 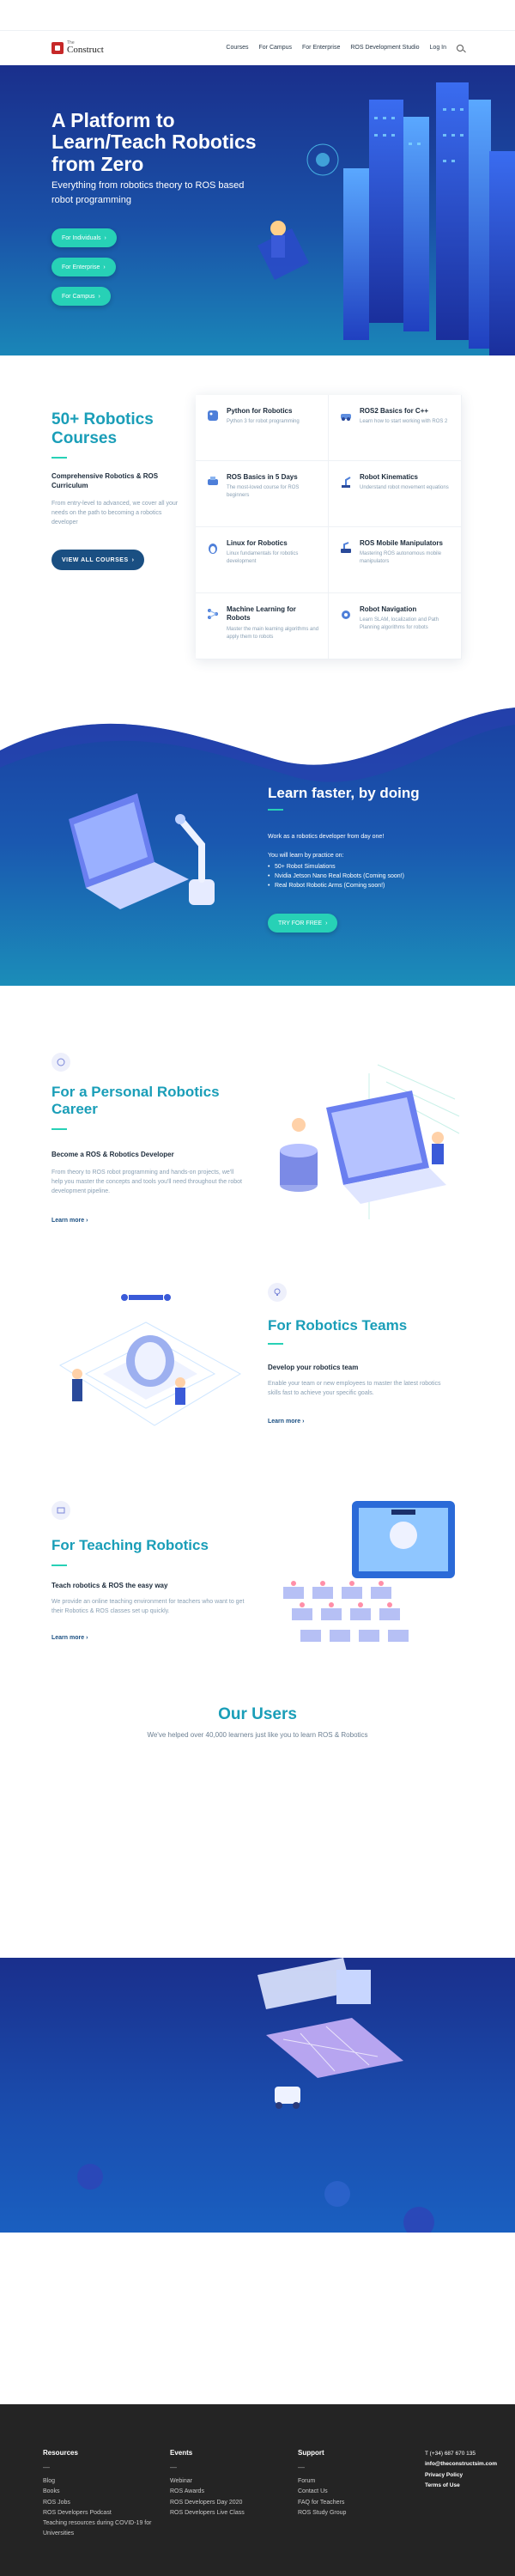 What do you see at coordinates (181, 2453) in the screenshot?
I see `footer-heading: Events` at bounding box center [181, 2453].